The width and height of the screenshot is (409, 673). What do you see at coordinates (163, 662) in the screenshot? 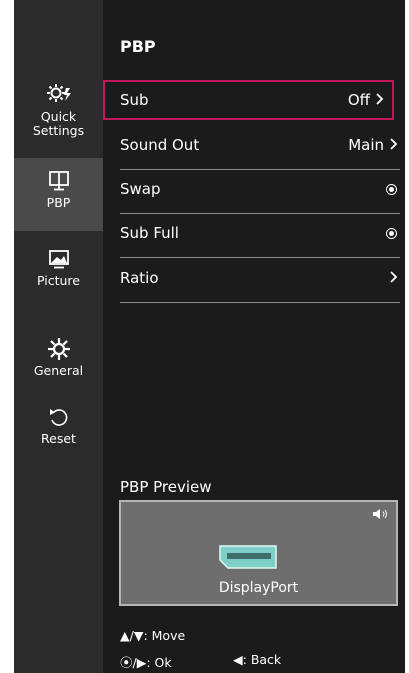
I see `footer-ok-label: Ok` at bounding box center [163, 662].